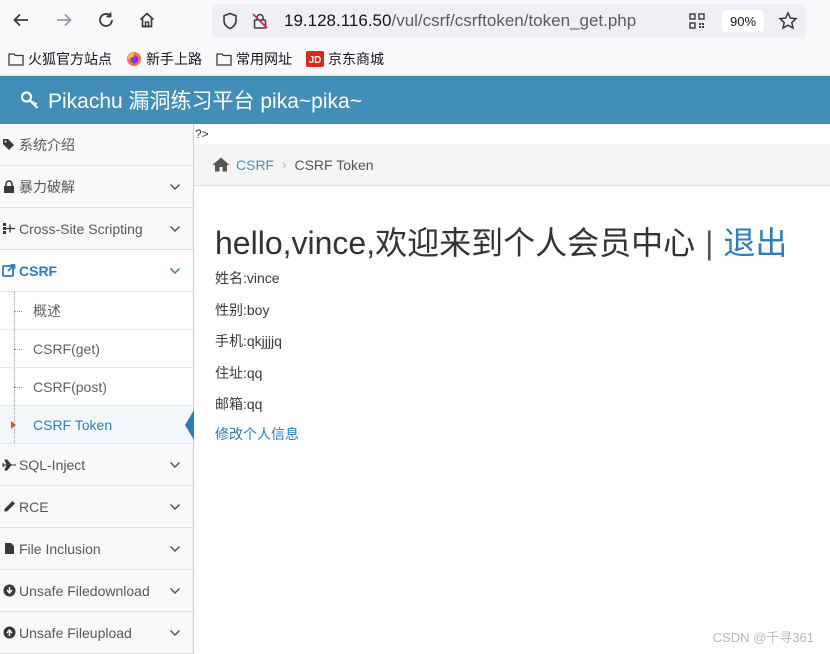  I want to click on reload-icon, so click(106, 20).